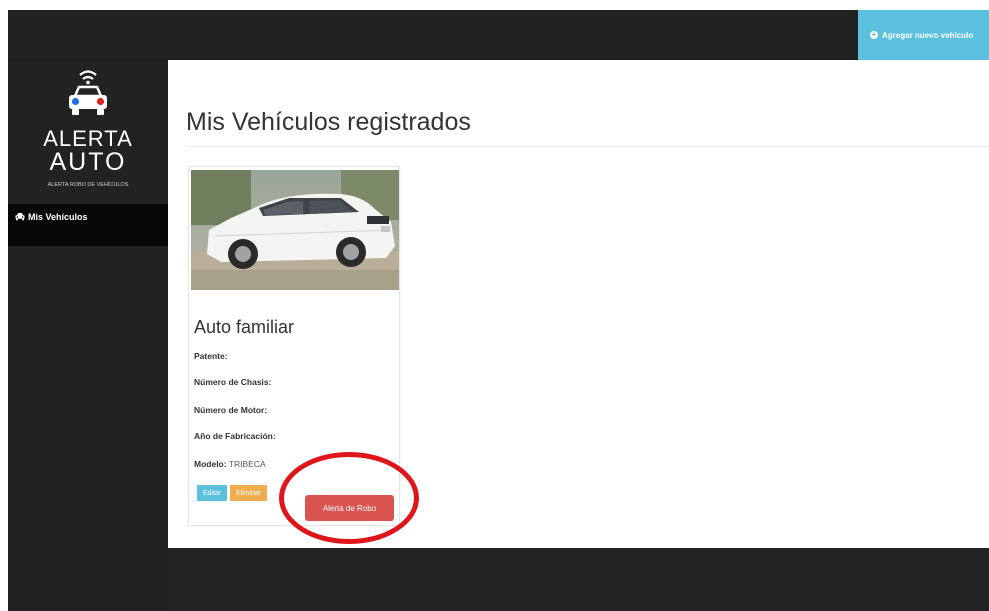  I want to click on modelo-value: TRIBECA, so click(247, 464).